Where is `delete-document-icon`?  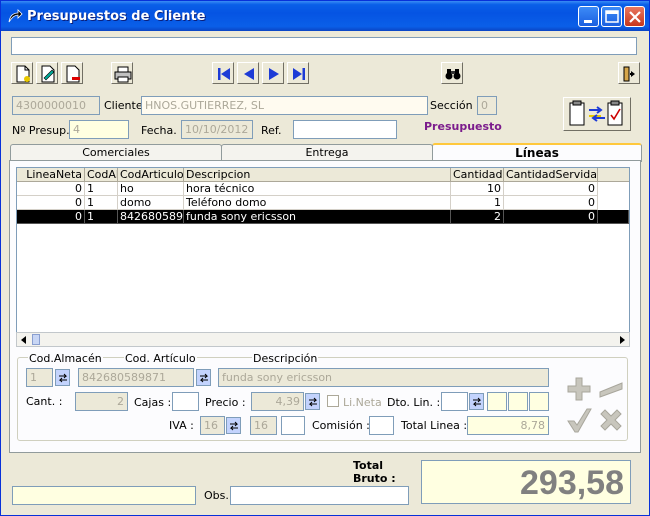 delete-document-icon is located at coordinates (73, 74).